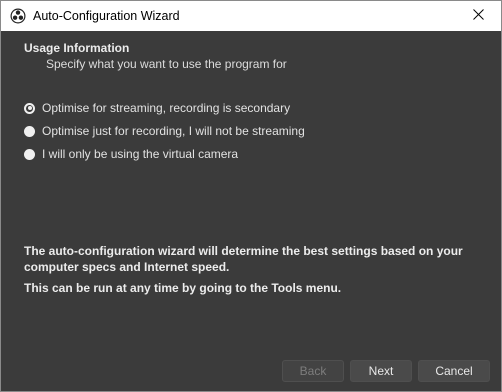 Image resolution: width=502 pixels, height=392 pixels. Describe the element at coordinates (454, 371) in the screenshot. I see `cancel-button: Cancel` at that location.